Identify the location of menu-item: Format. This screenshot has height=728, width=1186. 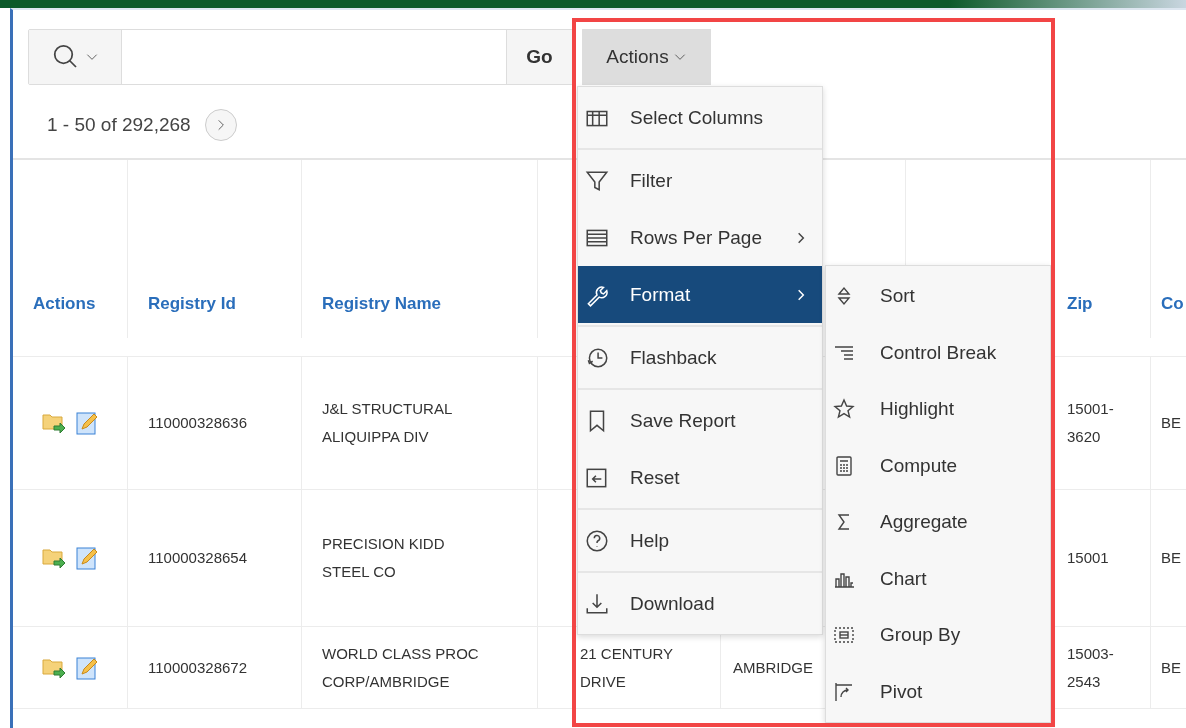
(700, 294).